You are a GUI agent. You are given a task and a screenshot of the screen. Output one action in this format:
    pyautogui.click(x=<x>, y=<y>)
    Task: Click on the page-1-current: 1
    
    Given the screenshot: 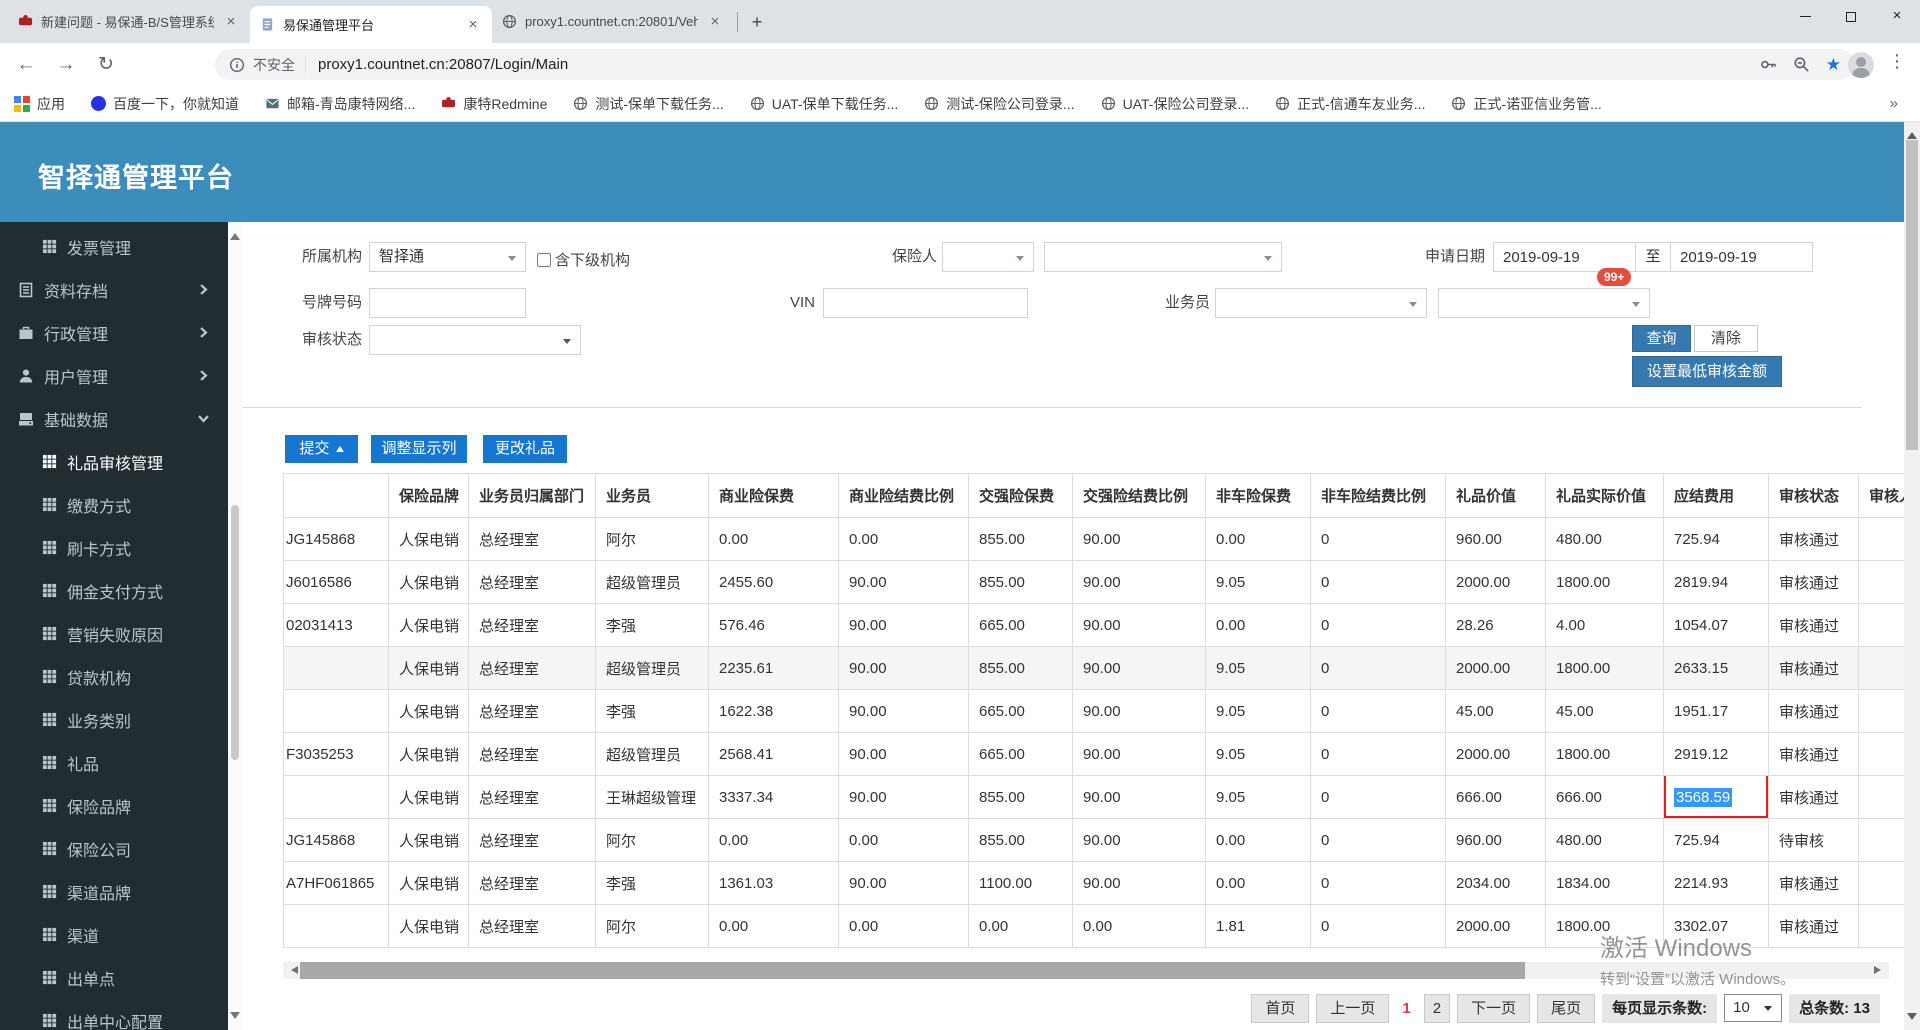 What is the action you would take?
    pyautogui.click(x=1406, y=1008)
    